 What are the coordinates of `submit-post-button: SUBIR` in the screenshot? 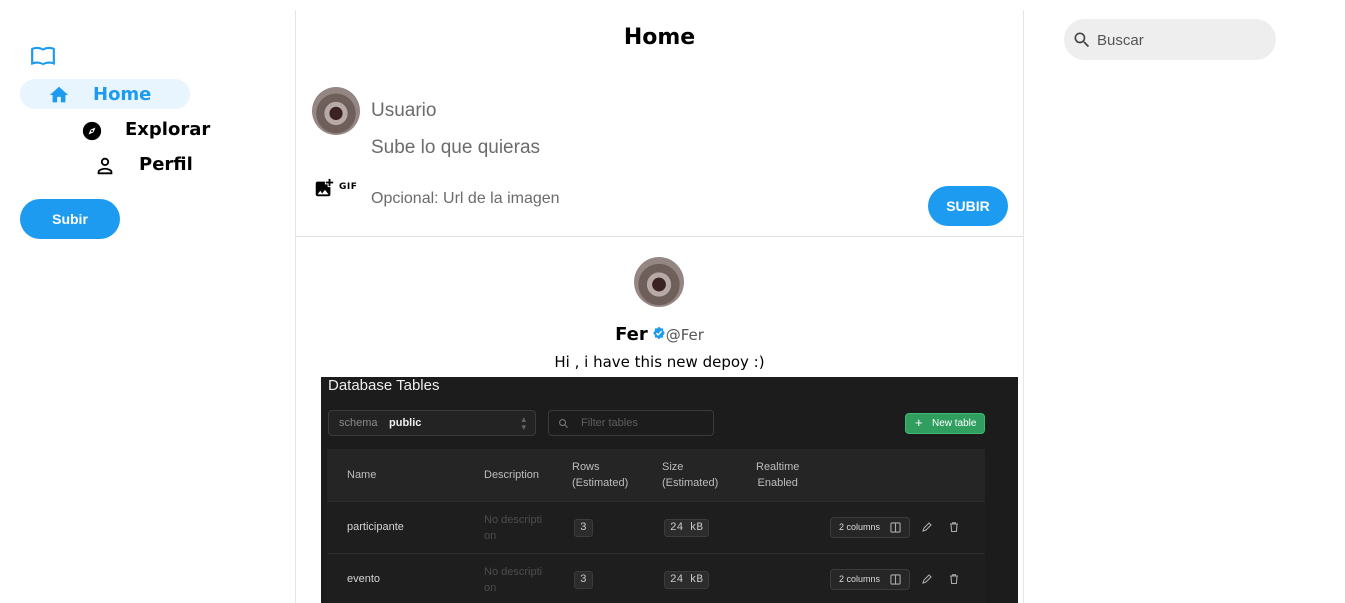 It's located at (968, 206).